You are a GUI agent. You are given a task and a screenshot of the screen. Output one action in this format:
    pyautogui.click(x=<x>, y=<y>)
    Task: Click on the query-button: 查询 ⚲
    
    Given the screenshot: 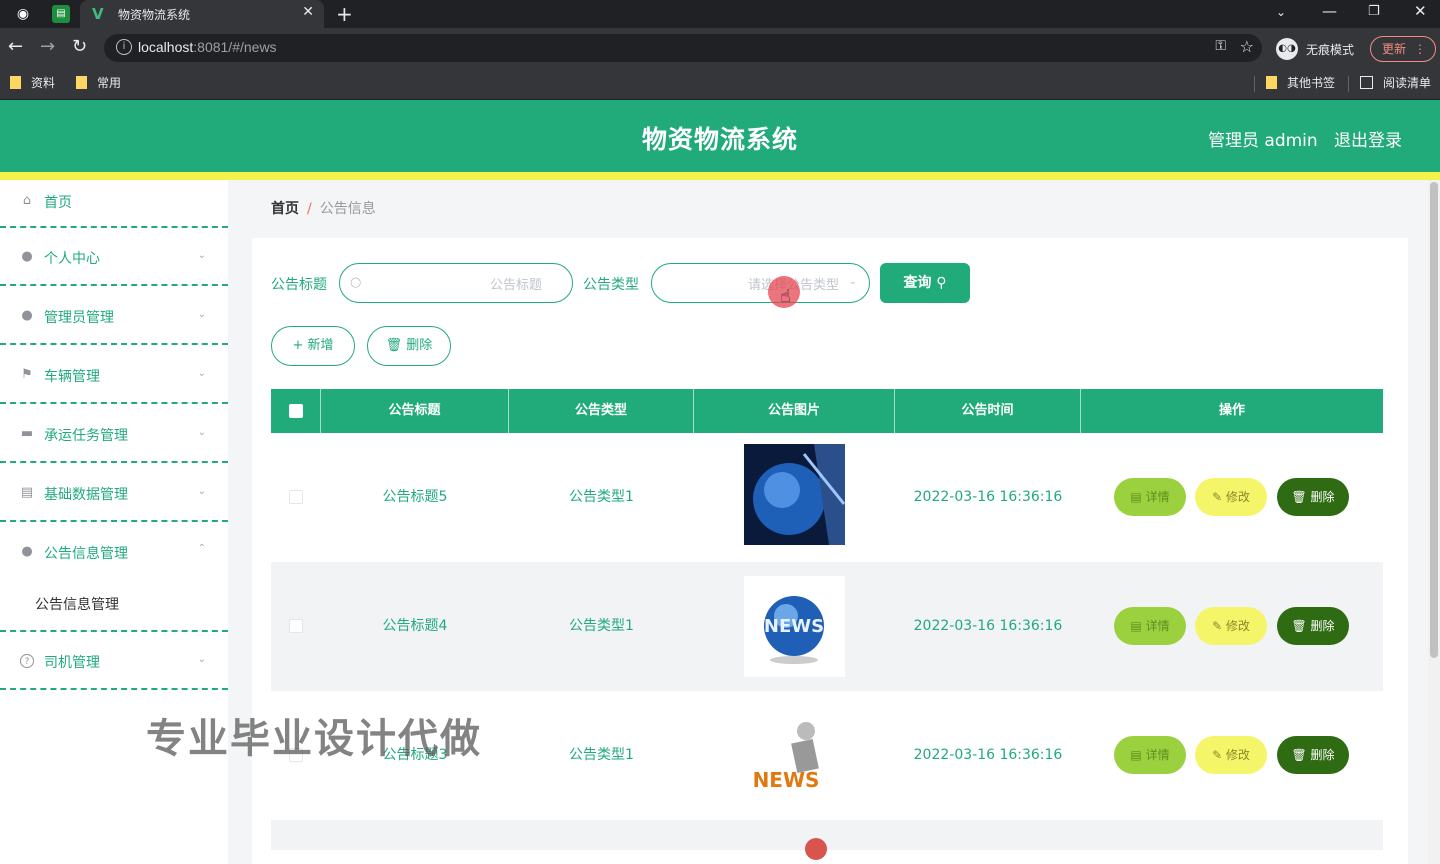 What is the action you would take?
    pyautogui.click(x=925, y=283)
    